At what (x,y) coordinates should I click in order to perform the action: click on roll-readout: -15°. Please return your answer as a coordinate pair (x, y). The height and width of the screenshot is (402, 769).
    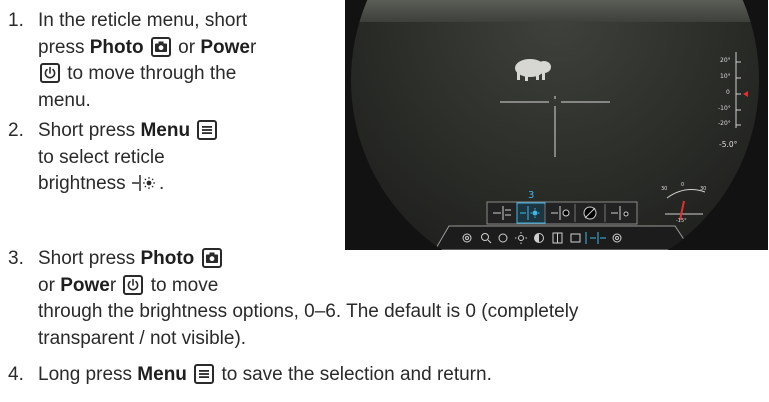
    Looking at the image, I should click on (681, 221).